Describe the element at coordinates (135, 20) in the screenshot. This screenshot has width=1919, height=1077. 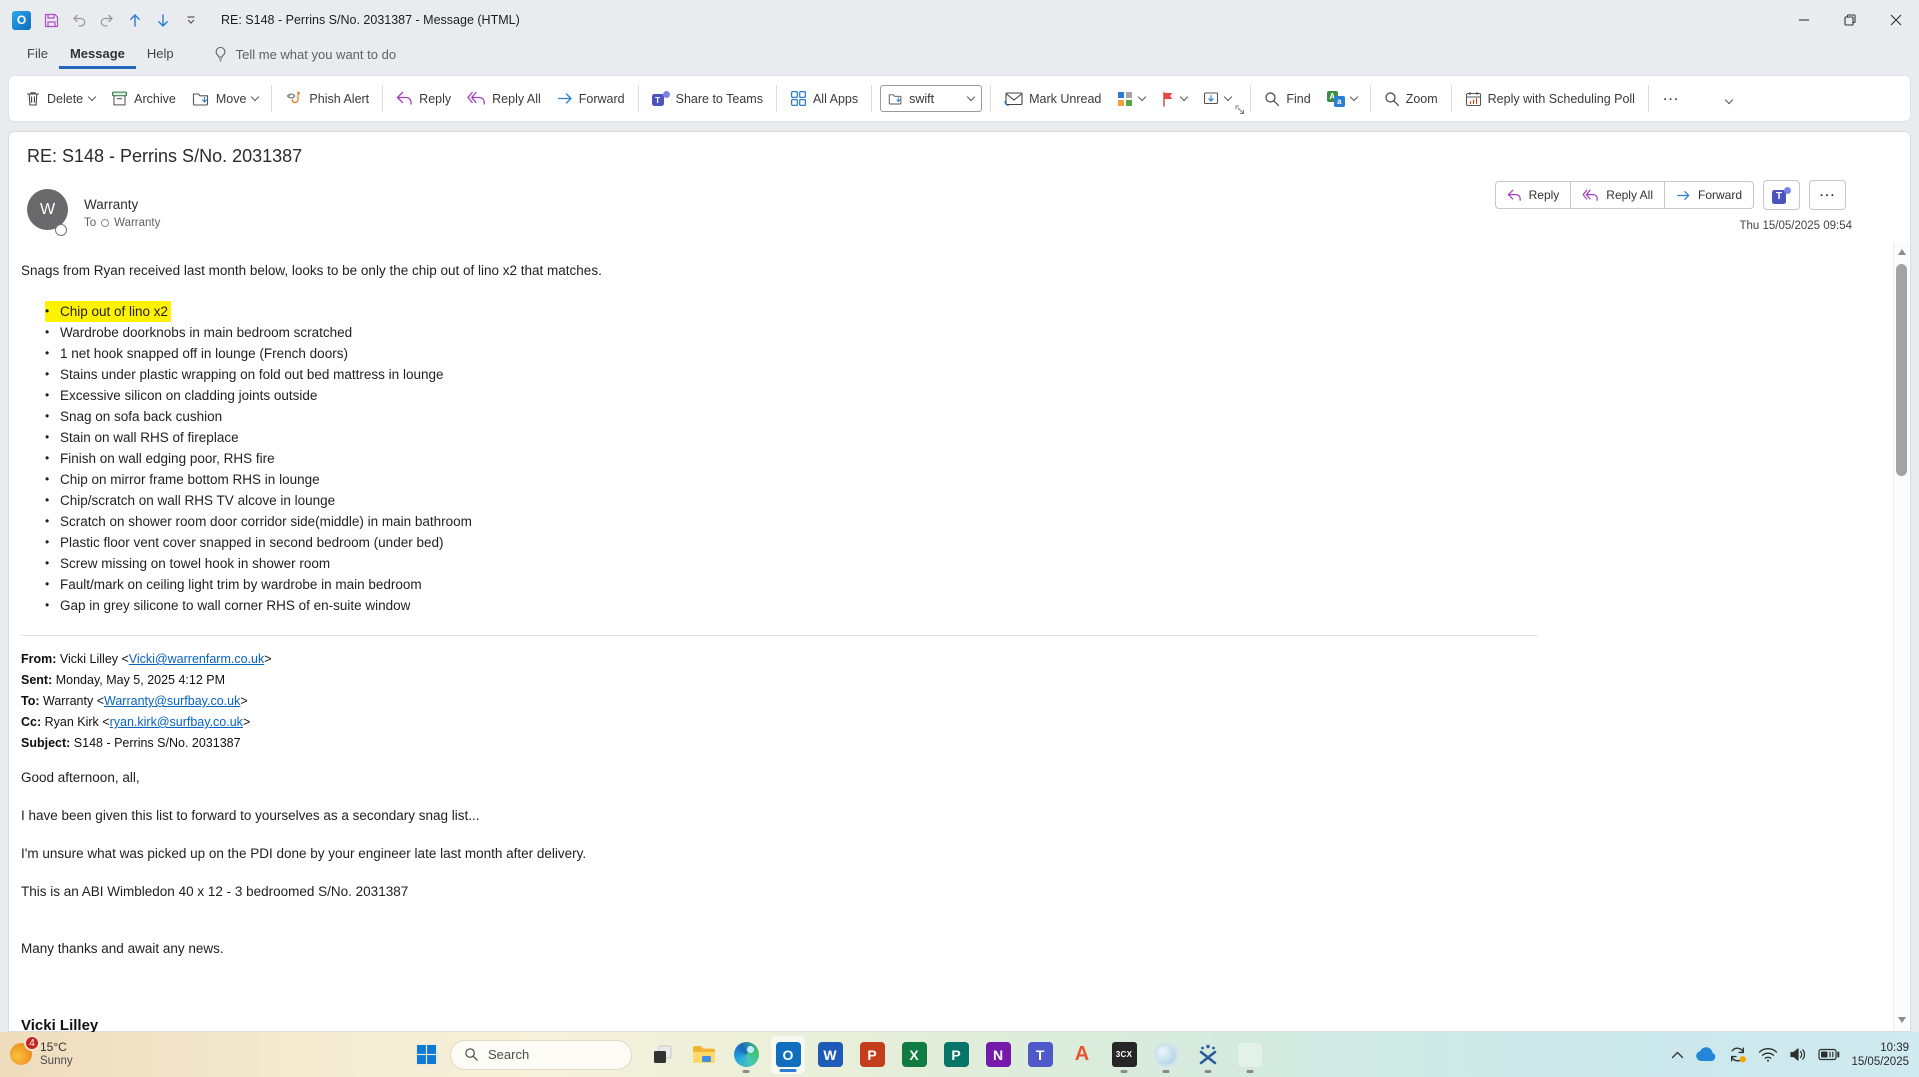
I see `previous-item-button` at that location.